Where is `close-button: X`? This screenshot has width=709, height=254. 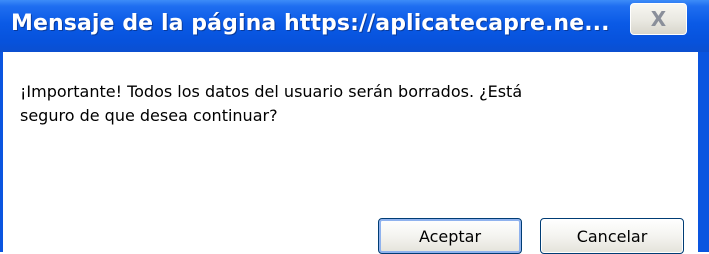
close-button: X is located at coordinates (658, 19).